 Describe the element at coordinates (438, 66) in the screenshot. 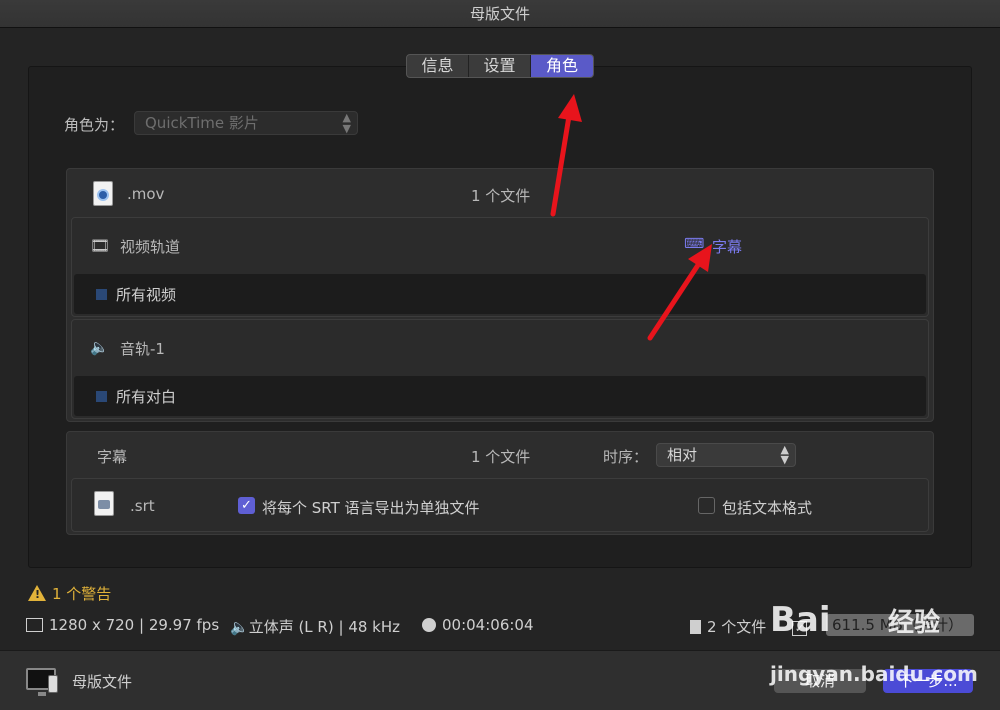

I see `tab-info: 信息` at that location.